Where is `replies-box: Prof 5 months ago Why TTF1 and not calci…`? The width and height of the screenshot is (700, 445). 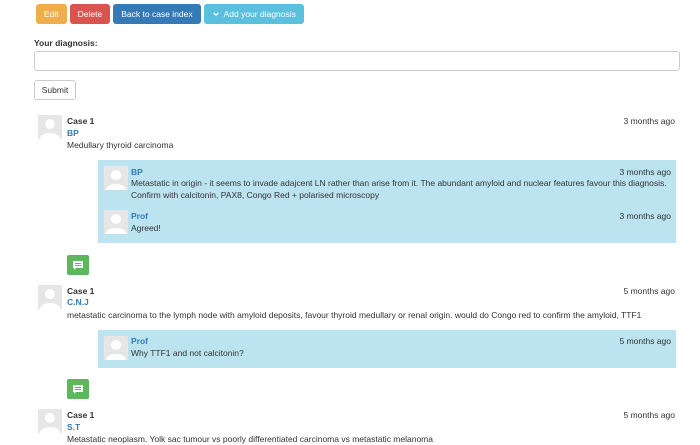 replies-box: Prof 5 months ago Why TTF1 and not calci… is located at coordinates (387, 349).